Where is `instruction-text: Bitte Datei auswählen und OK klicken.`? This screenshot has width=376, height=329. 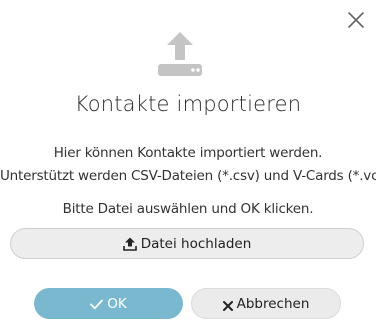
instruction-text: Bitte Datei auswählen und OK klicken. is located at coordinates (188, 209).